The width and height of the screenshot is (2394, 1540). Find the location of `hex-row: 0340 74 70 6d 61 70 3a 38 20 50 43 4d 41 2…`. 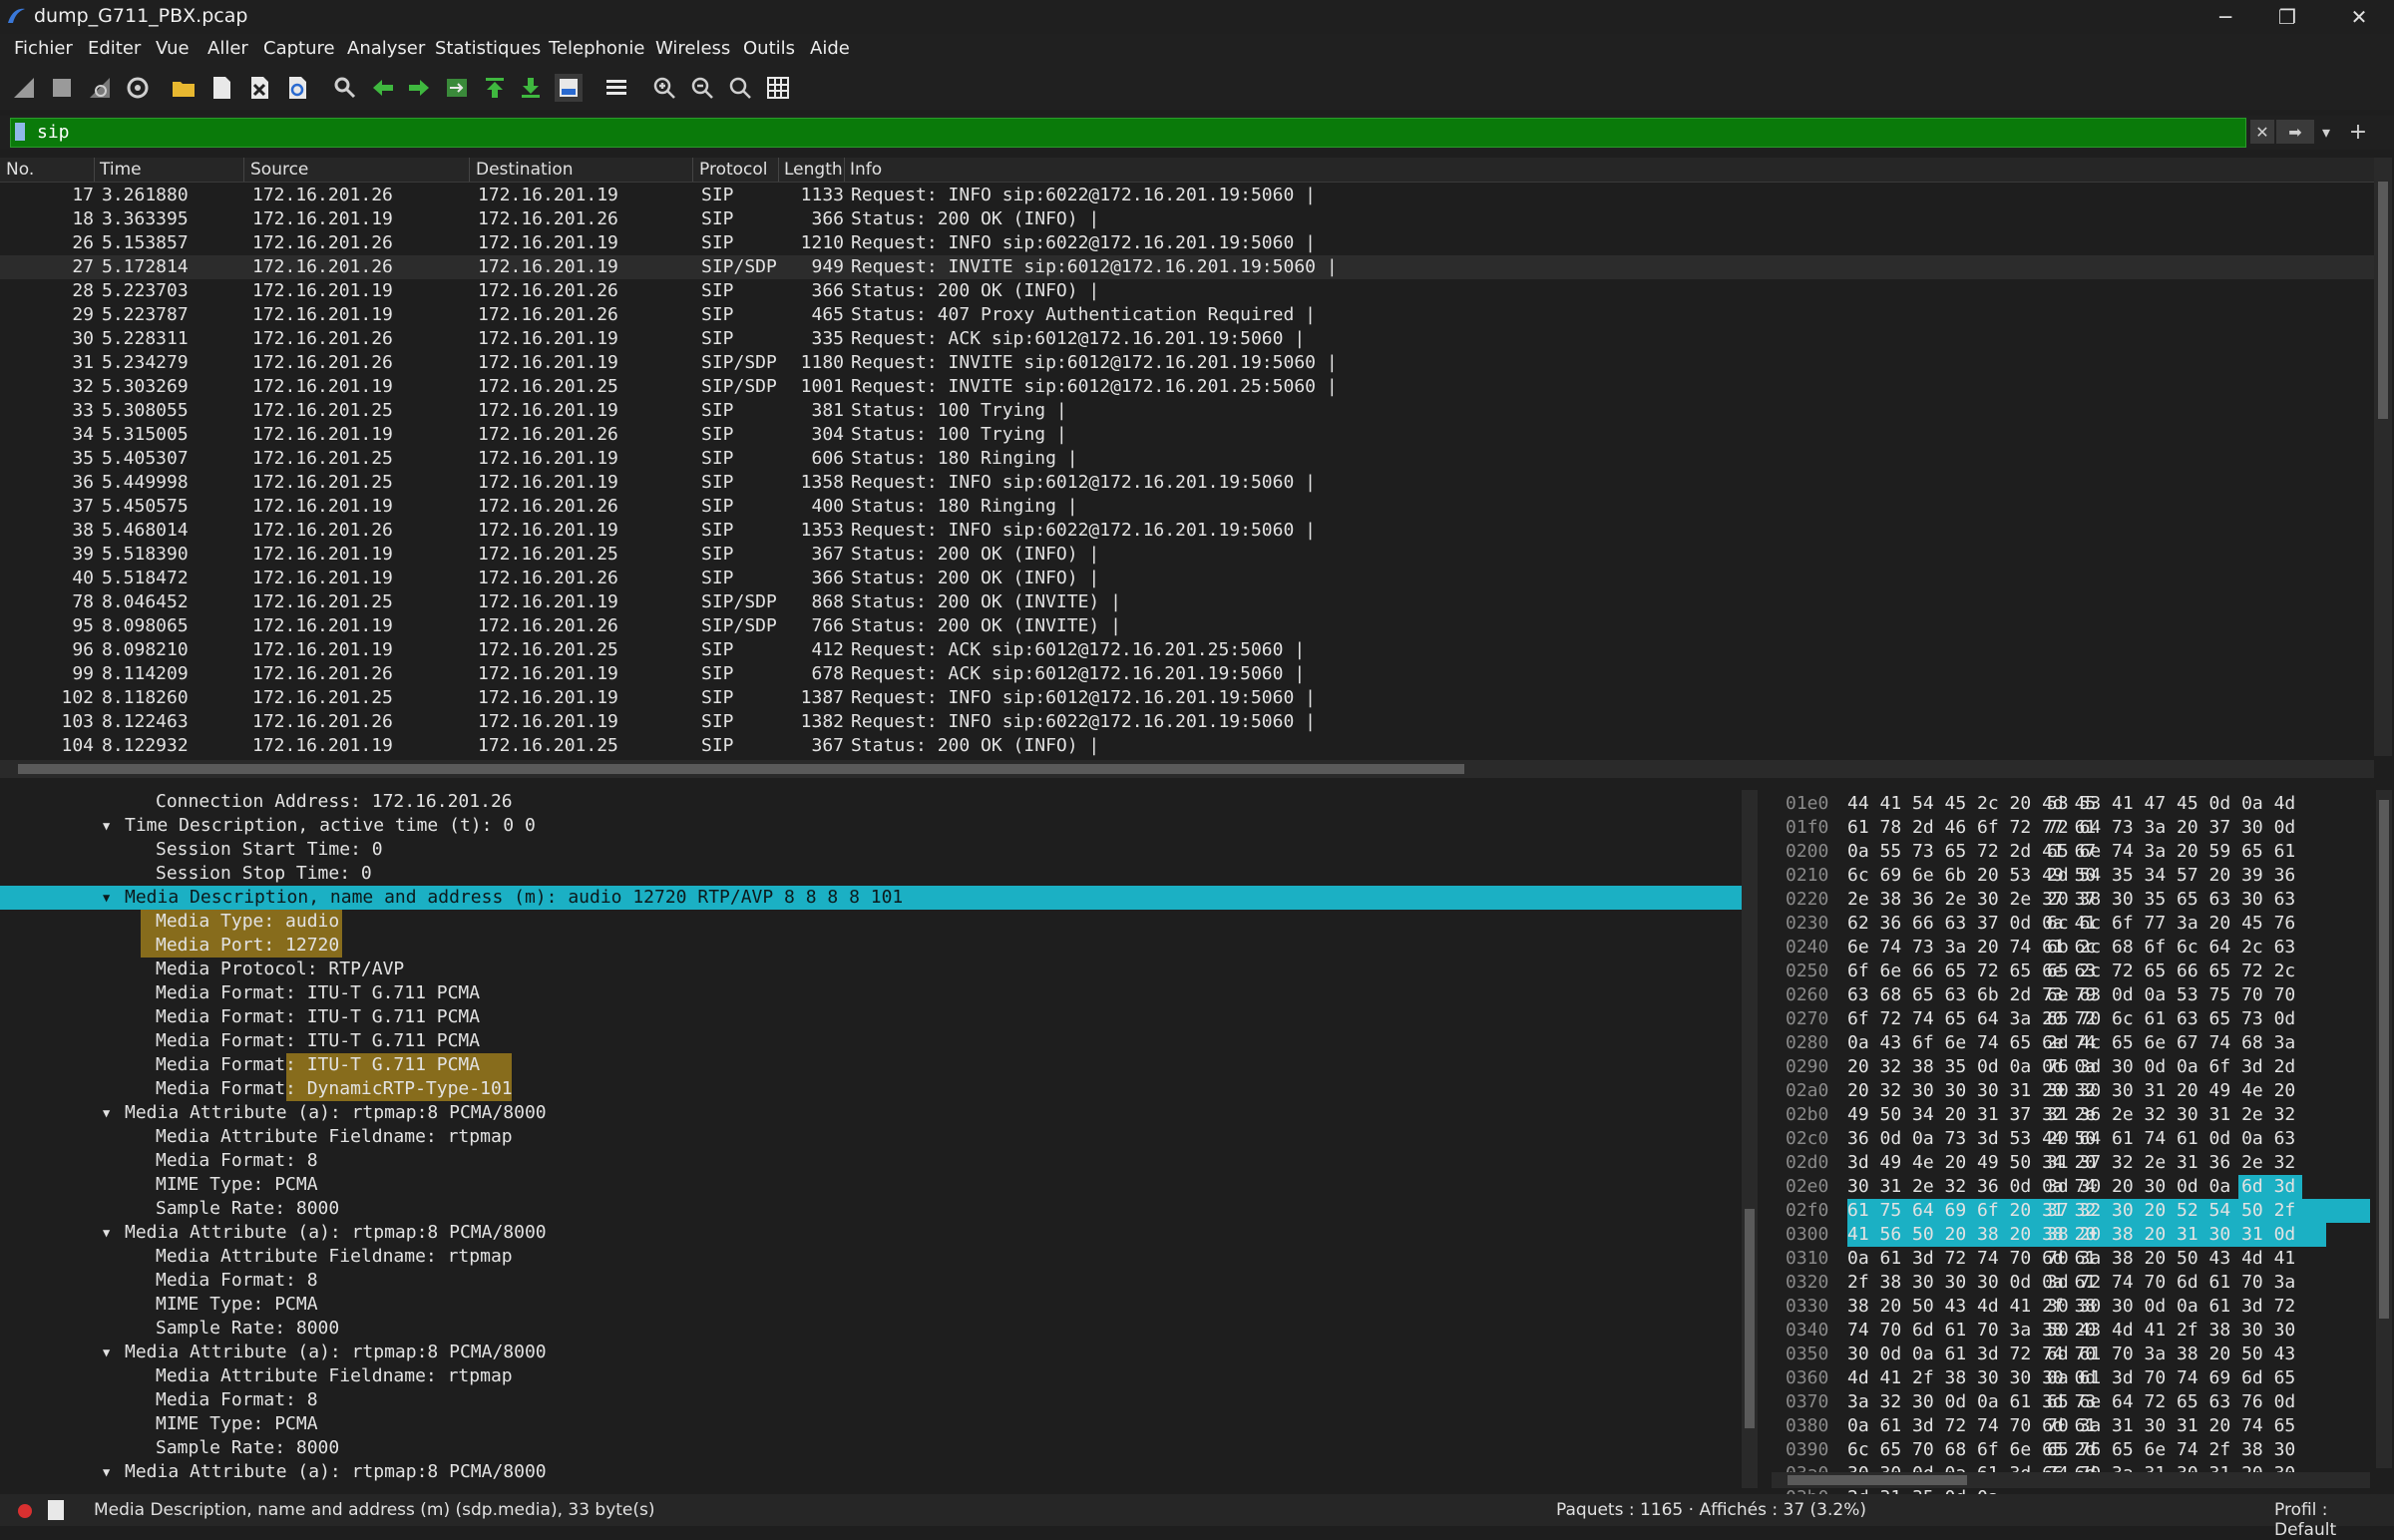

hex-row: 0340 74 70 6d 61 70 3a 38 20 50 43 4d 41 2… is located at coordinates (2071, 1331).